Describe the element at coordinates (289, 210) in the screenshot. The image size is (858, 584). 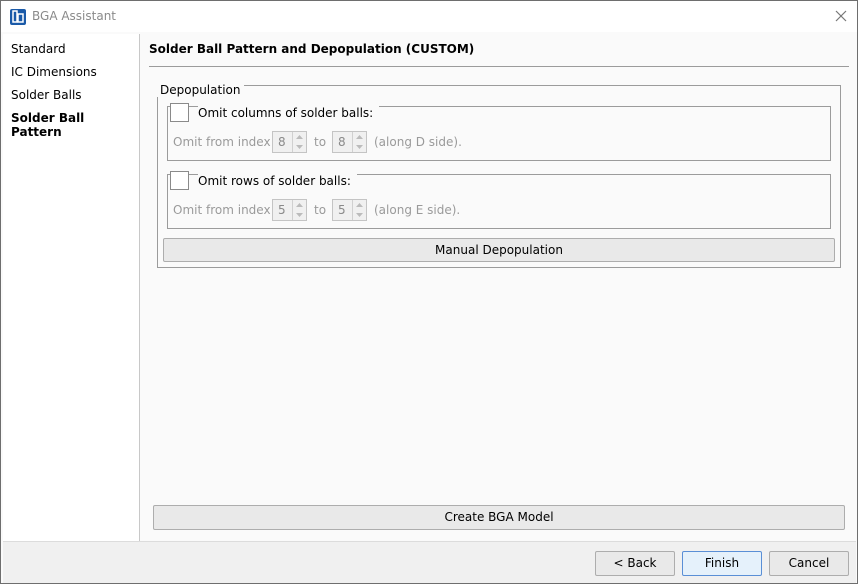
I see `rows-from-index-spinner: 5` at that location.